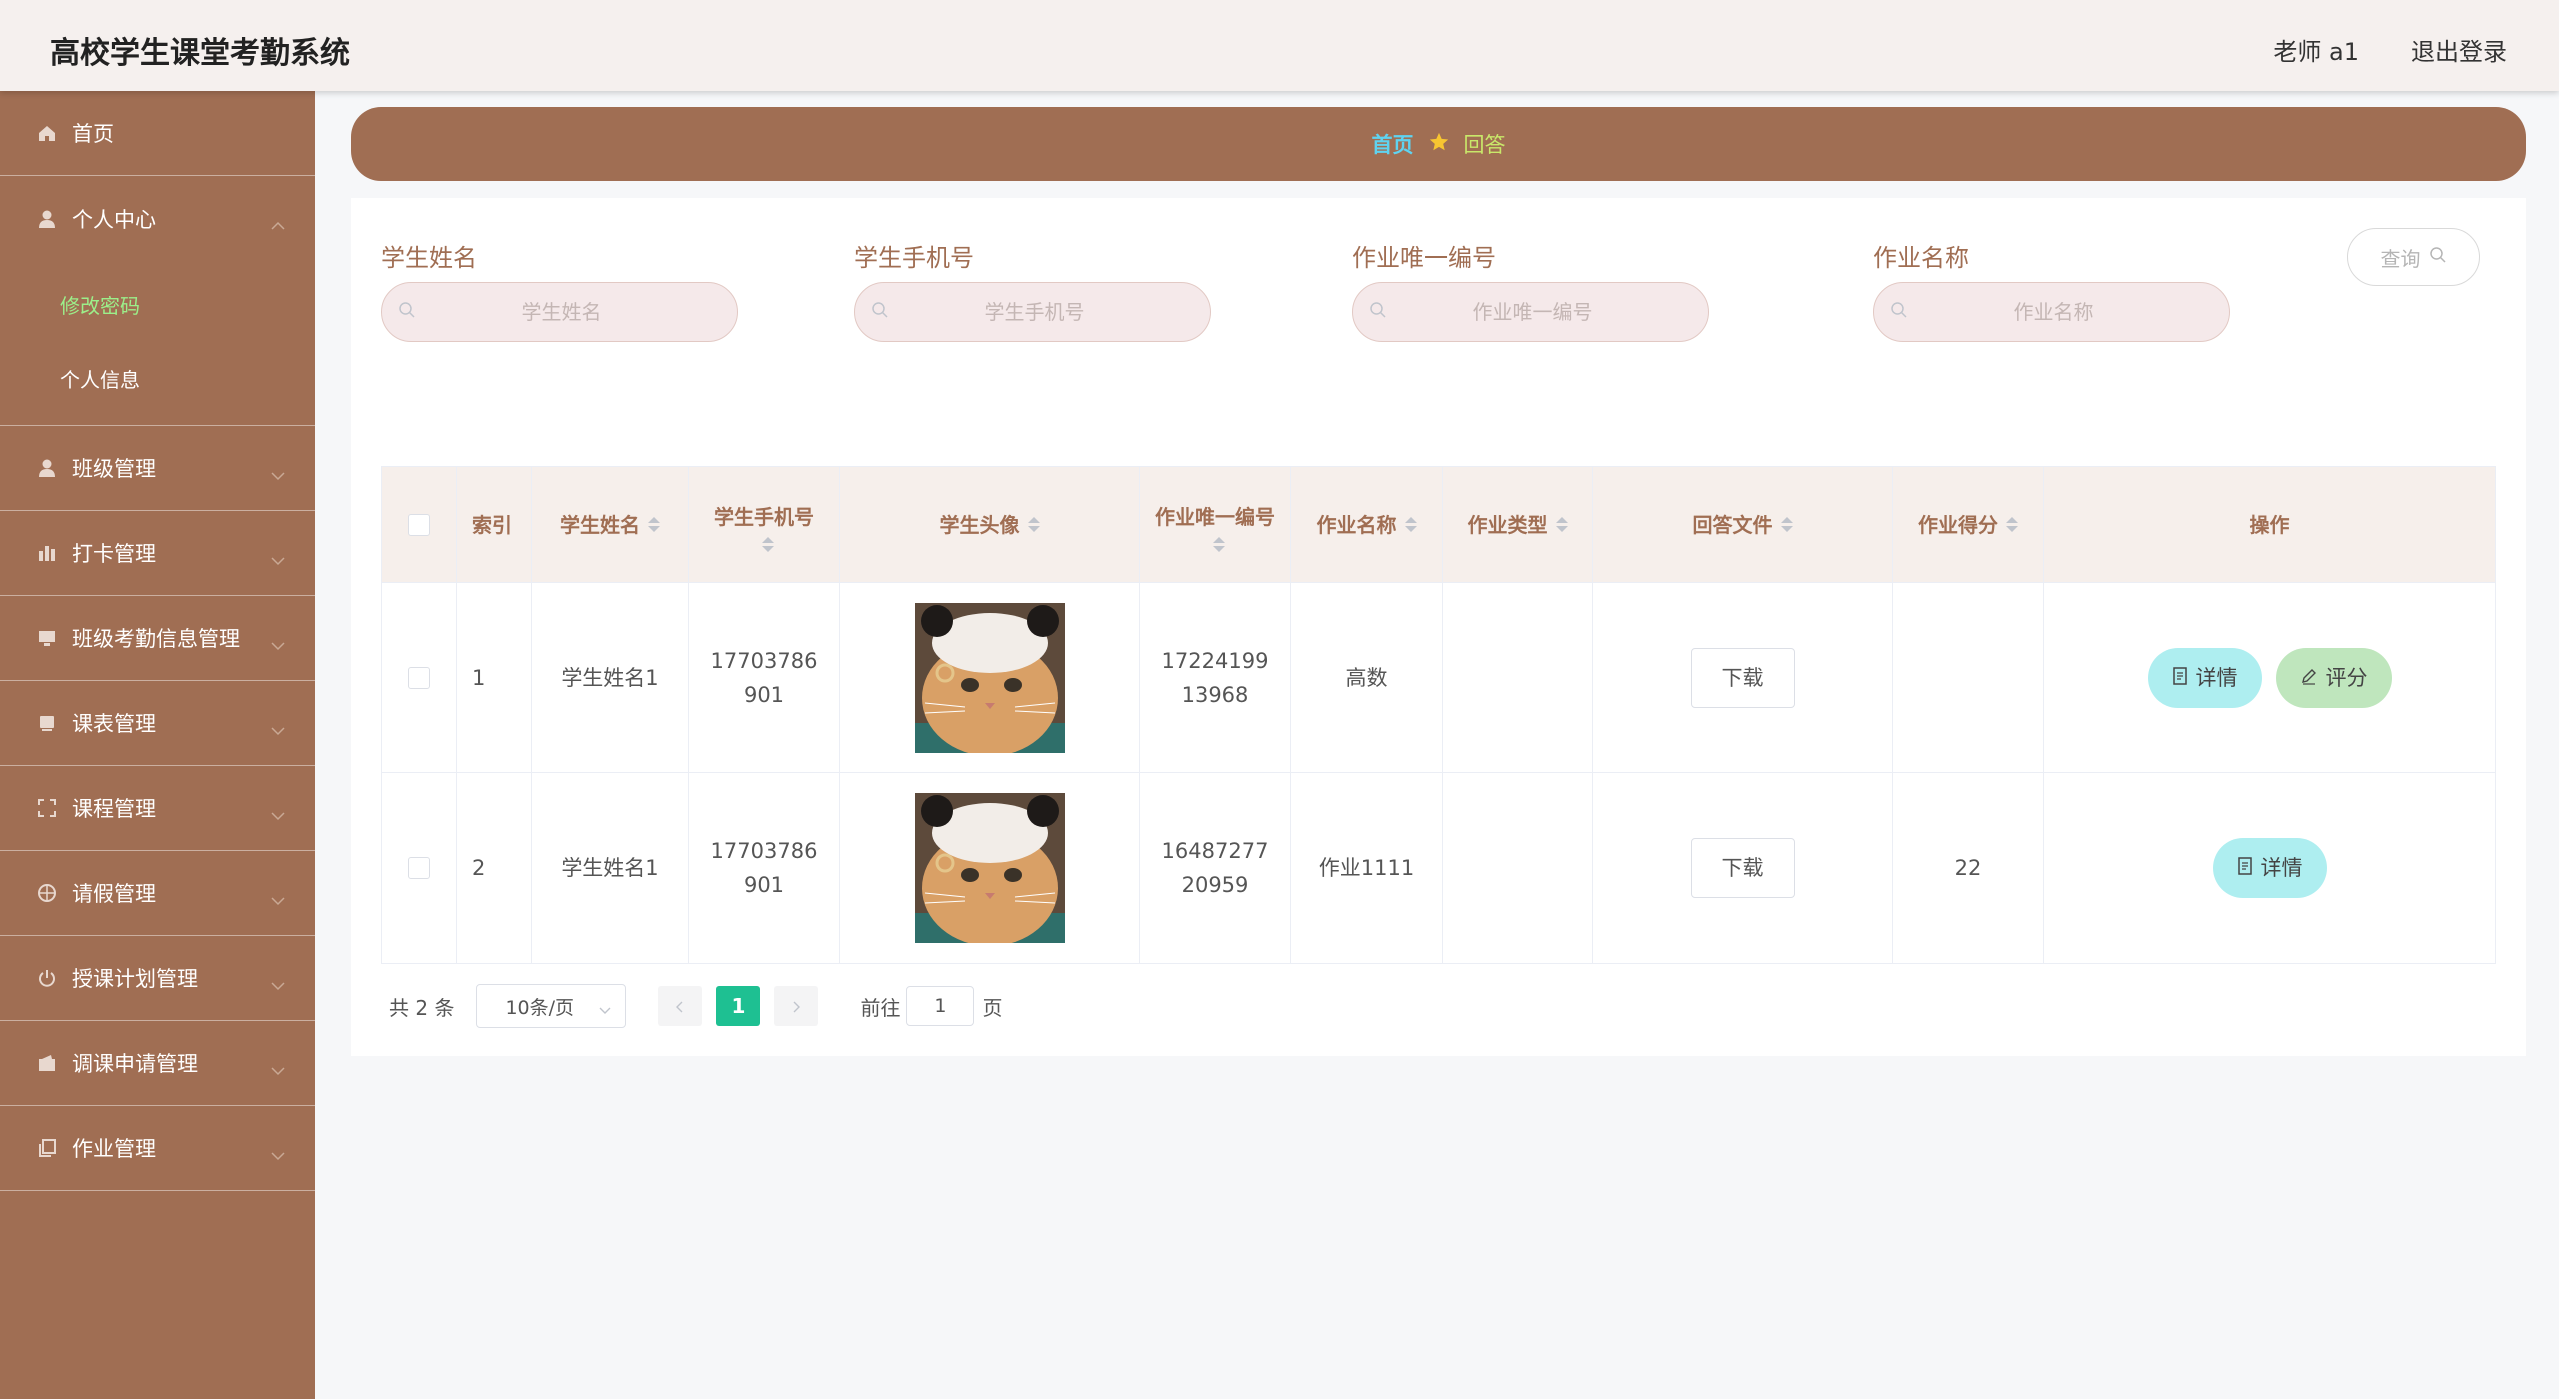 Image resolution: width=2559 pixels, height=1399 pixels. I want to click on row-answer-file-cell: 下载, so click(1743, 868).